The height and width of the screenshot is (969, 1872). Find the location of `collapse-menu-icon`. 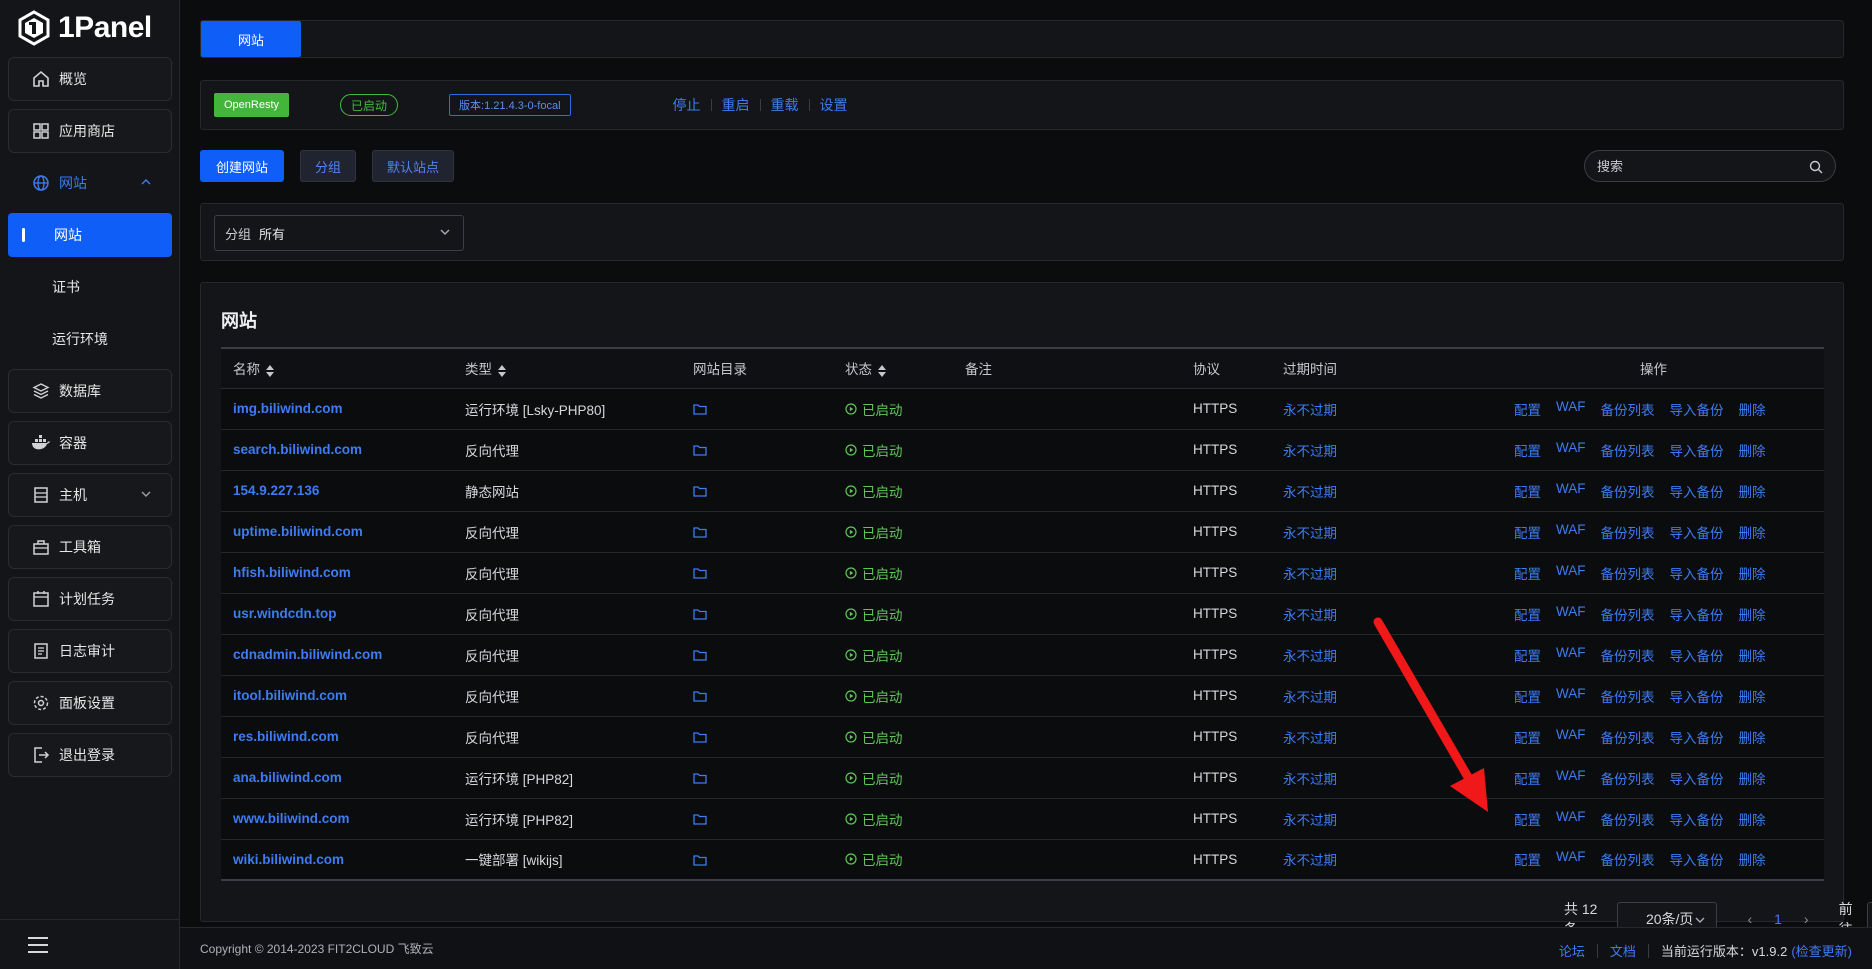

collapse-menu-icon is located at coordinates (38, 944).